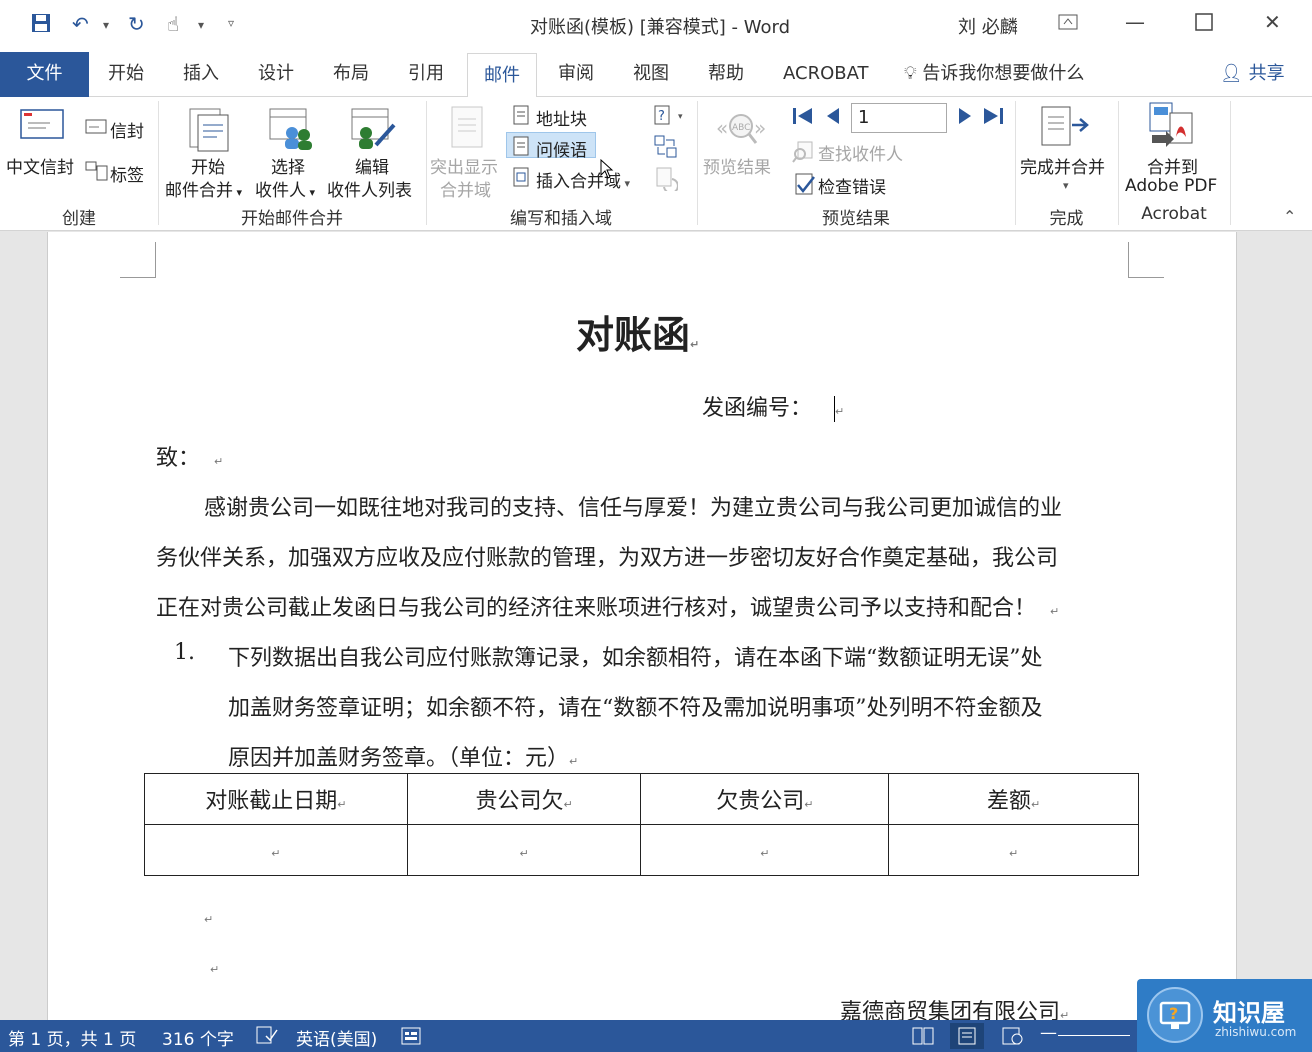  I want to click on merge-to-pdf-line1: 合并到, so click(1172, 165).